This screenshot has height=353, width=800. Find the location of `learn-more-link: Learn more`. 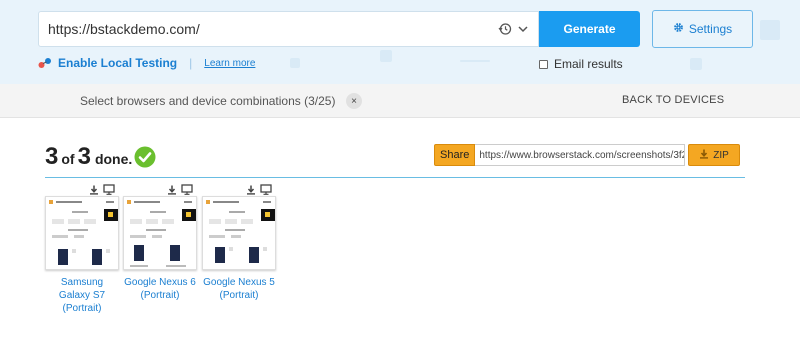

learn-more-link: Learn more is located at coordinates (229, 63).